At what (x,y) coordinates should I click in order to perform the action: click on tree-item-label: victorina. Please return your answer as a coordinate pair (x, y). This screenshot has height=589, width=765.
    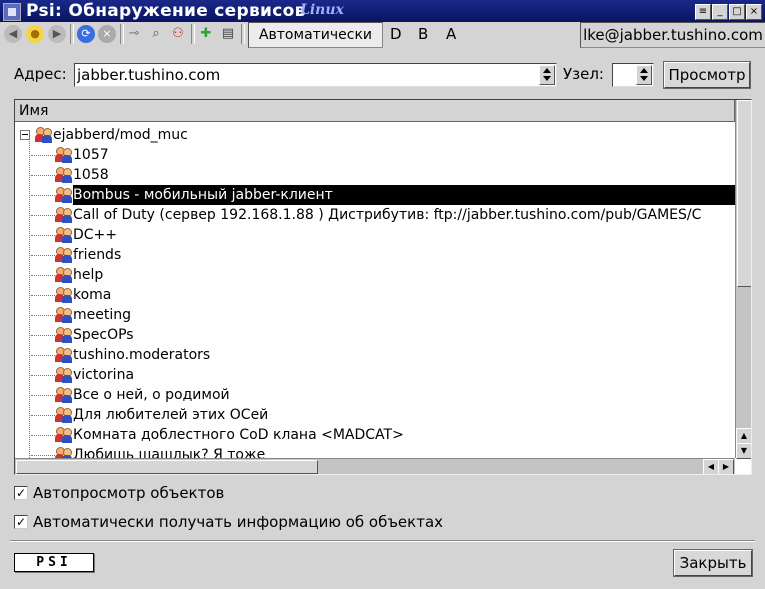
    Looking at the image, I should click on (104, 375).